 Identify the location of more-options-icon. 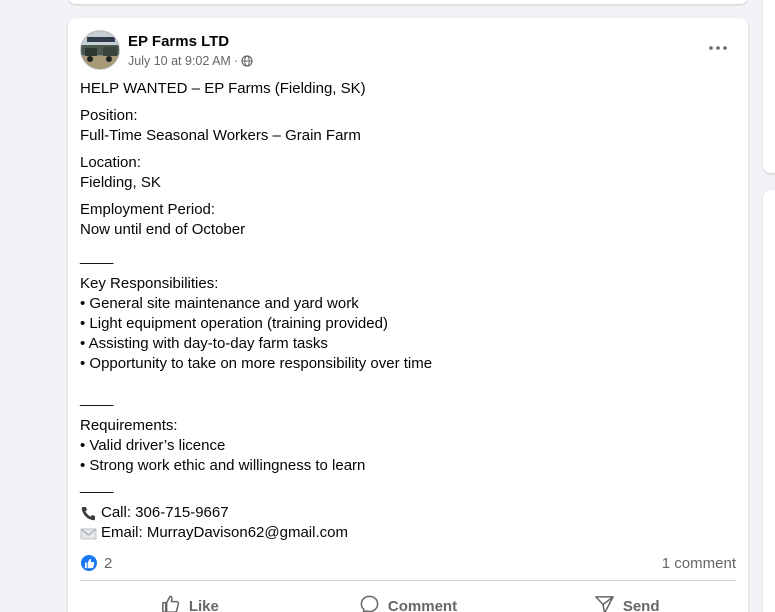
(718, 48).